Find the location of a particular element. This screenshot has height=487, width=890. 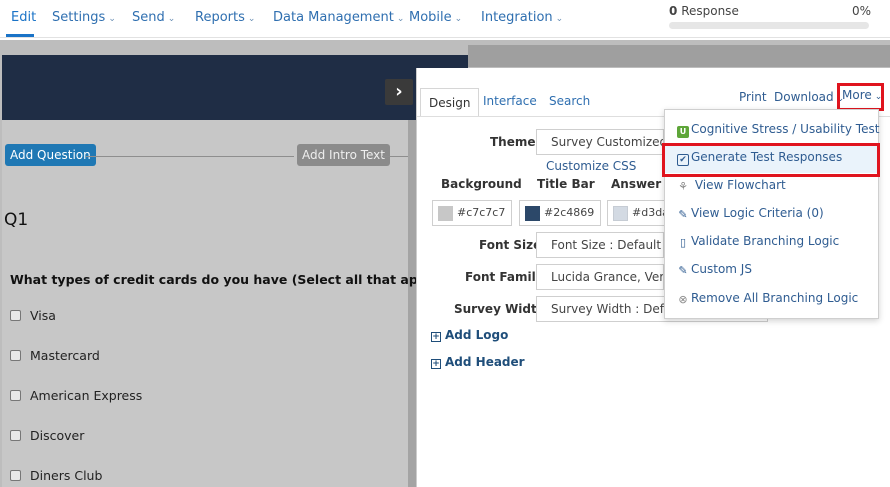

menu-item-label: Remove All Branching Logic is located at coordinates (775, 298).